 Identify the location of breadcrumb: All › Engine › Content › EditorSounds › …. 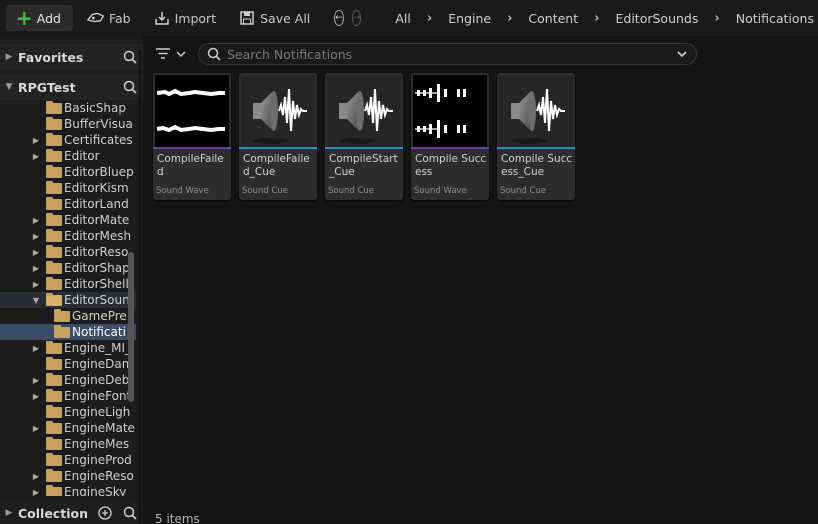
(602, 18).